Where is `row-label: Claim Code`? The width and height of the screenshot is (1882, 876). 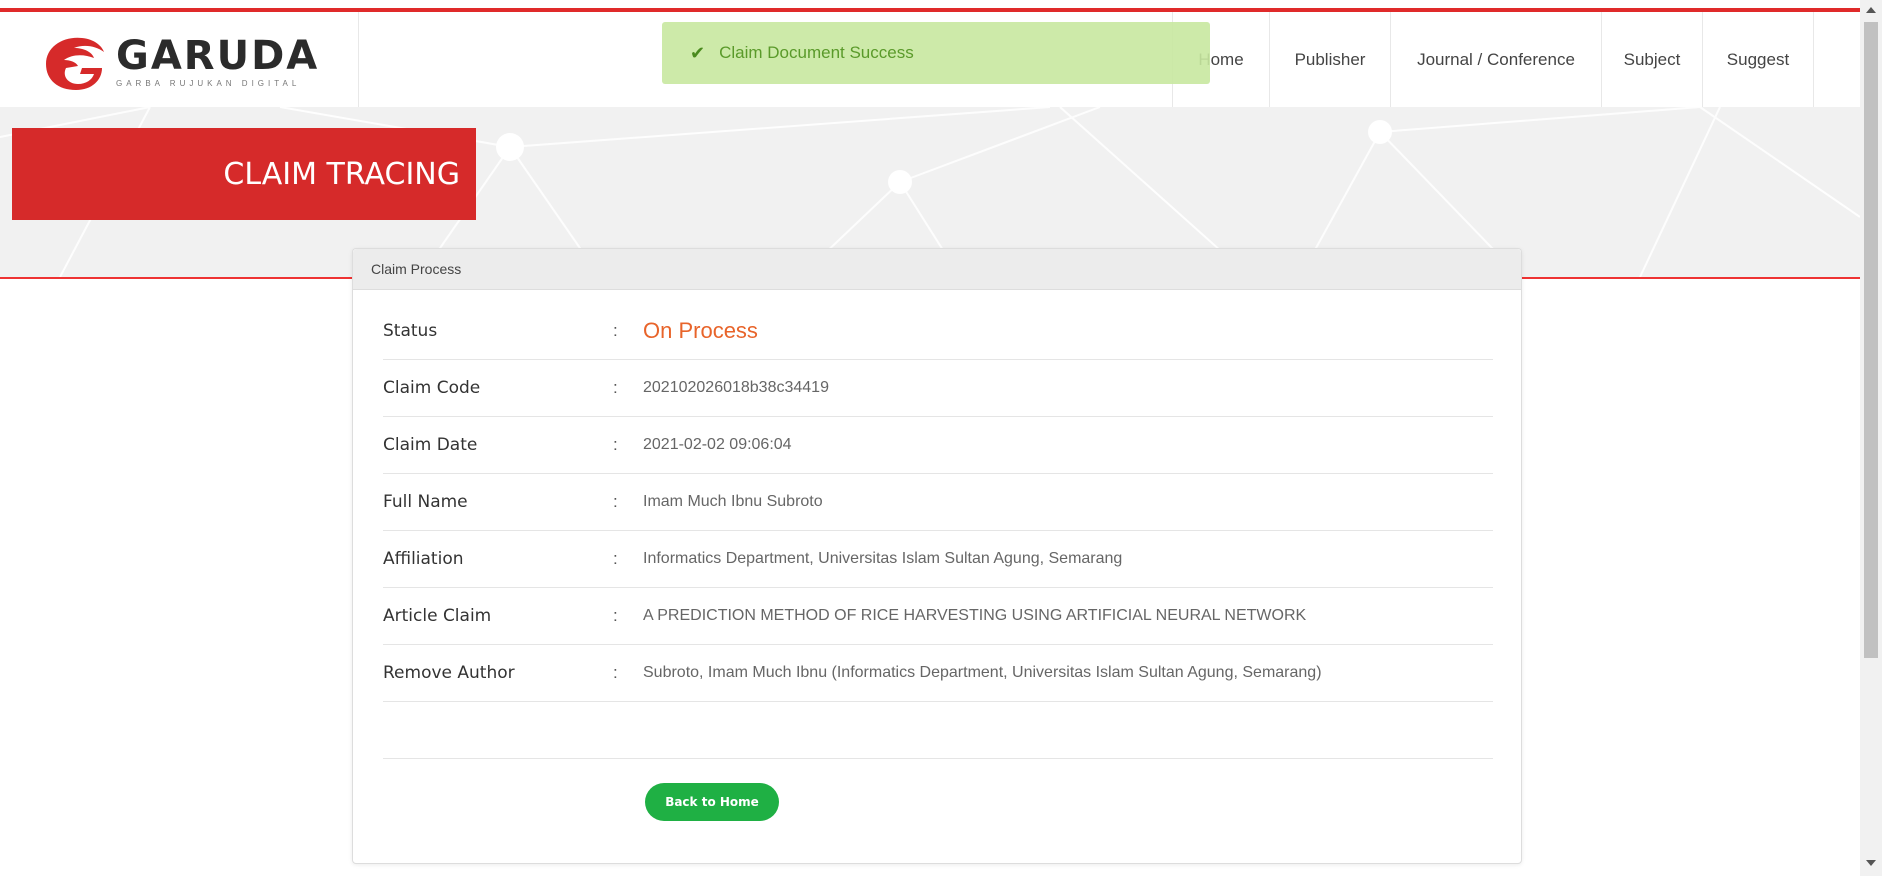
row-label: Claim Code is located at coordinates (432, 388).